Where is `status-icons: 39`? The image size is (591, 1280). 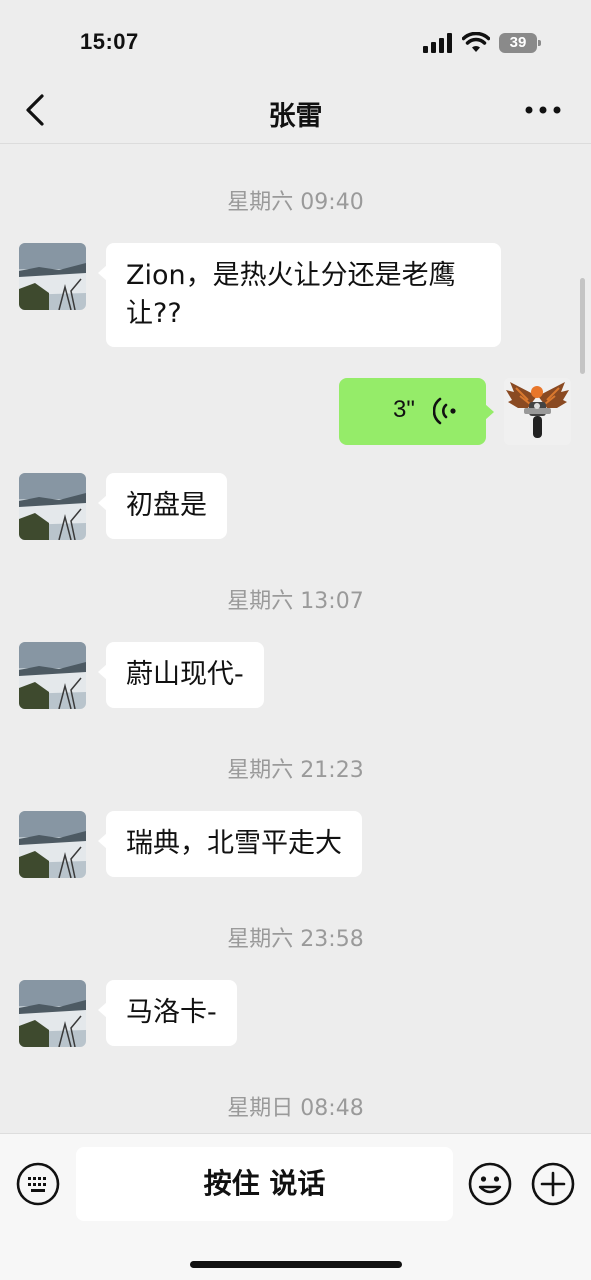 status-icons: 39 is located at coordinates (482, 43).